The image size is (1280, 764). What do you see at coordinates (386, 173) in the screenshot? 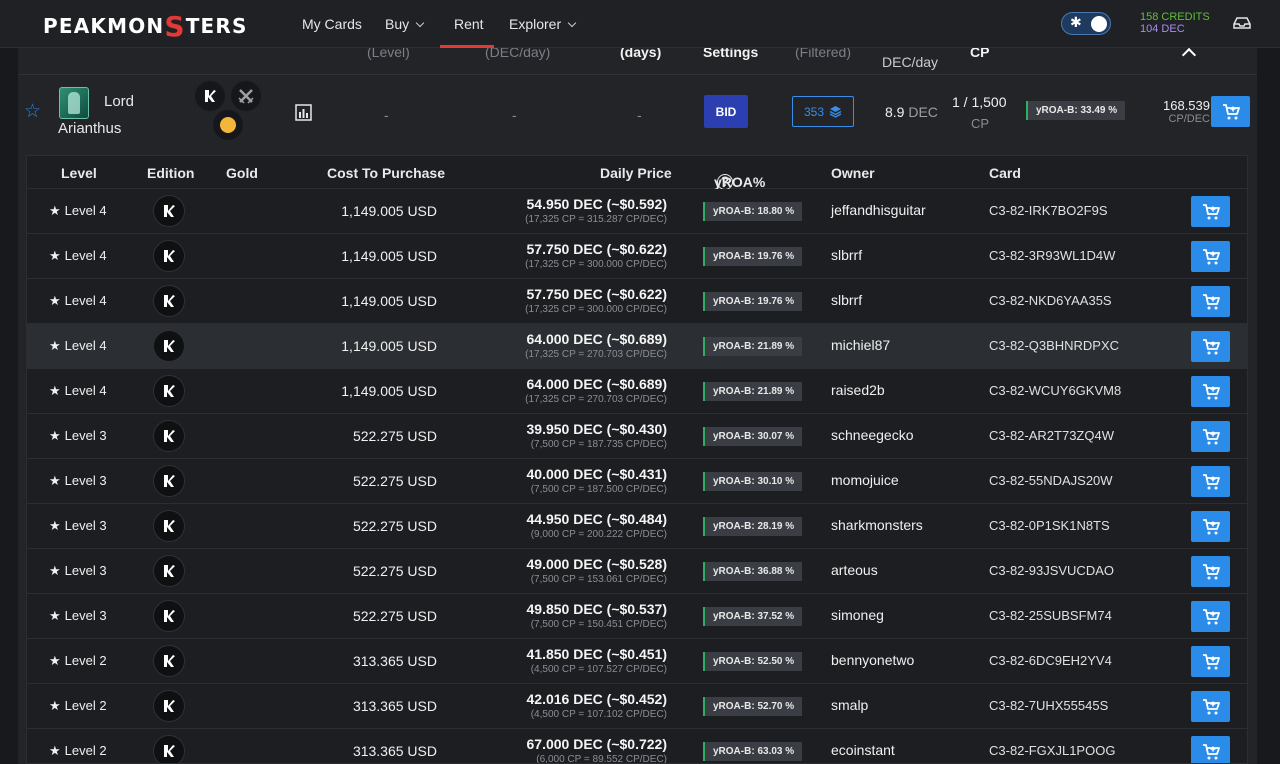
I see `col-cost: Cost To Purchase` at bounding box center [386, 173].